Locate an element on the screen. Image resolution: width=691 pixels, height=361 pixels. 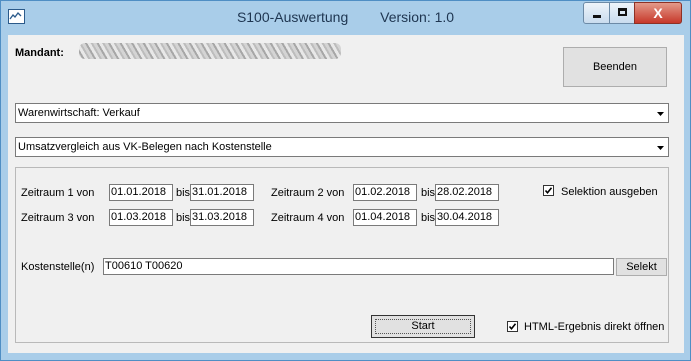
period-2-from-input: 01.02.2018 is located at coordinates (385, 192).